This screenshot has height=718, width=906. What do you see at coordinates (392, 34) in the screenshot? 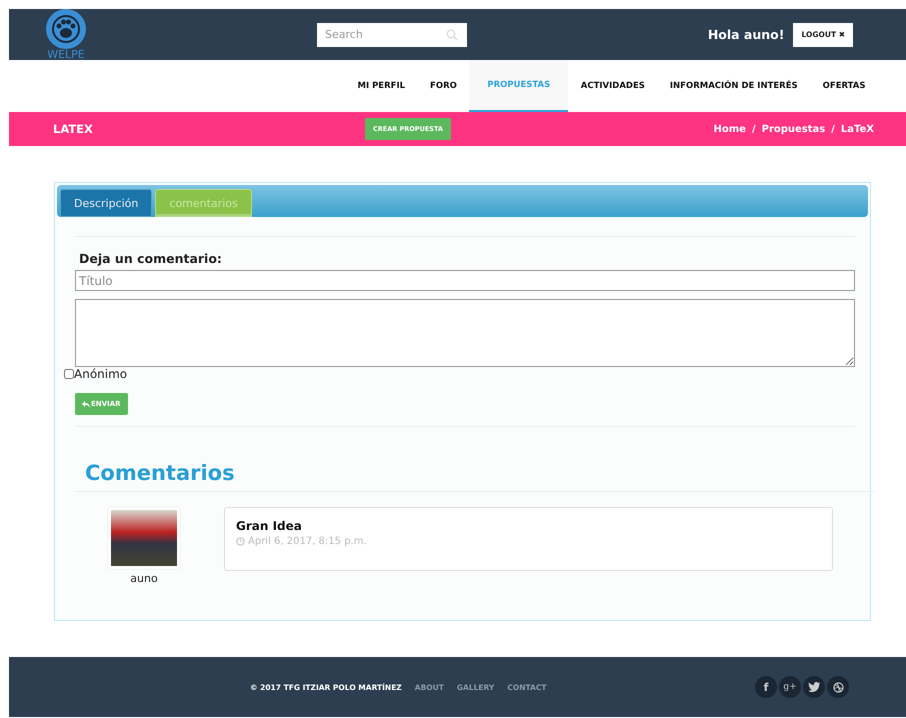
I see `search-field: Search` at bounding box center [392, 34].